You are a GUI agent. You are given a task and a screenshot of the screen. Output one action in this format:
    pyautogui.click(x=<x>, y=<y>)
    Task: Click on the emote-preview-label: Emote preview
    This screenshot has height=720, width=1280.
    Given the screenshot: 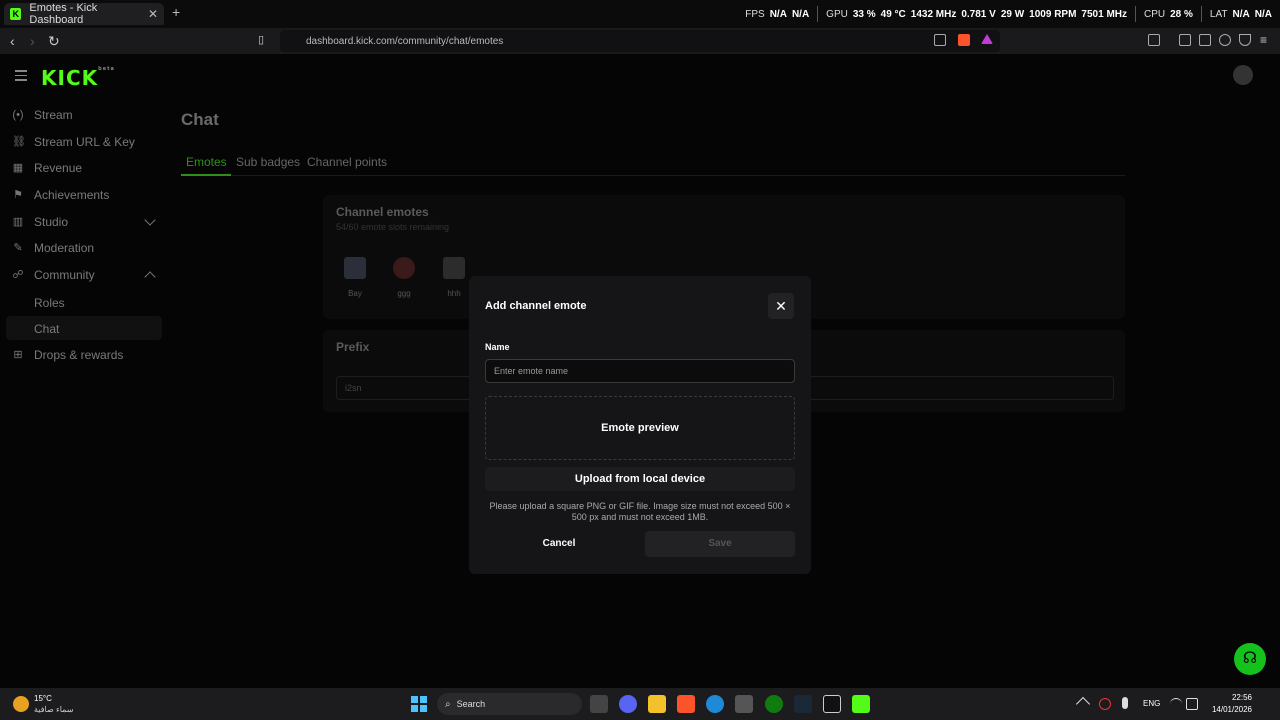 What is the action you would take?
    pyautogui.click(x=640, y=428)
    